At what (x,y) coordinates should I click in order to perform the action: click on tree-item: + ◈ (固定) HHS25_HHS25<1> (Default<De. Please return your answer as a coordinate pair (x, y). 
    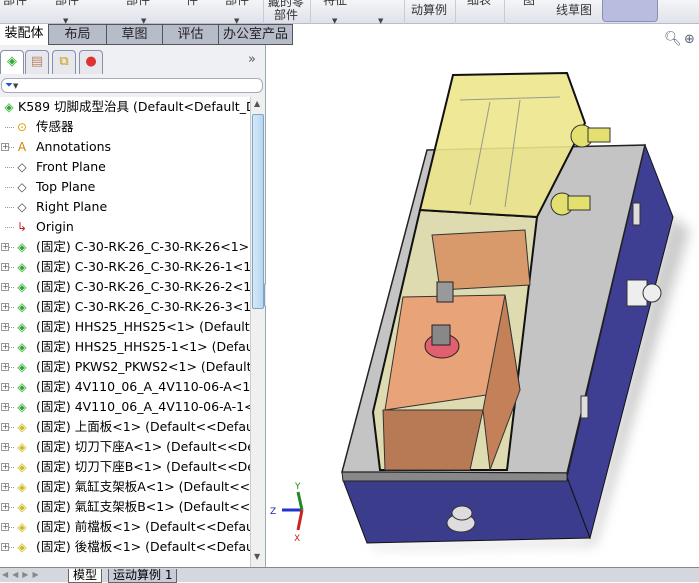
    Looking at the image, I should click on (125, 327).